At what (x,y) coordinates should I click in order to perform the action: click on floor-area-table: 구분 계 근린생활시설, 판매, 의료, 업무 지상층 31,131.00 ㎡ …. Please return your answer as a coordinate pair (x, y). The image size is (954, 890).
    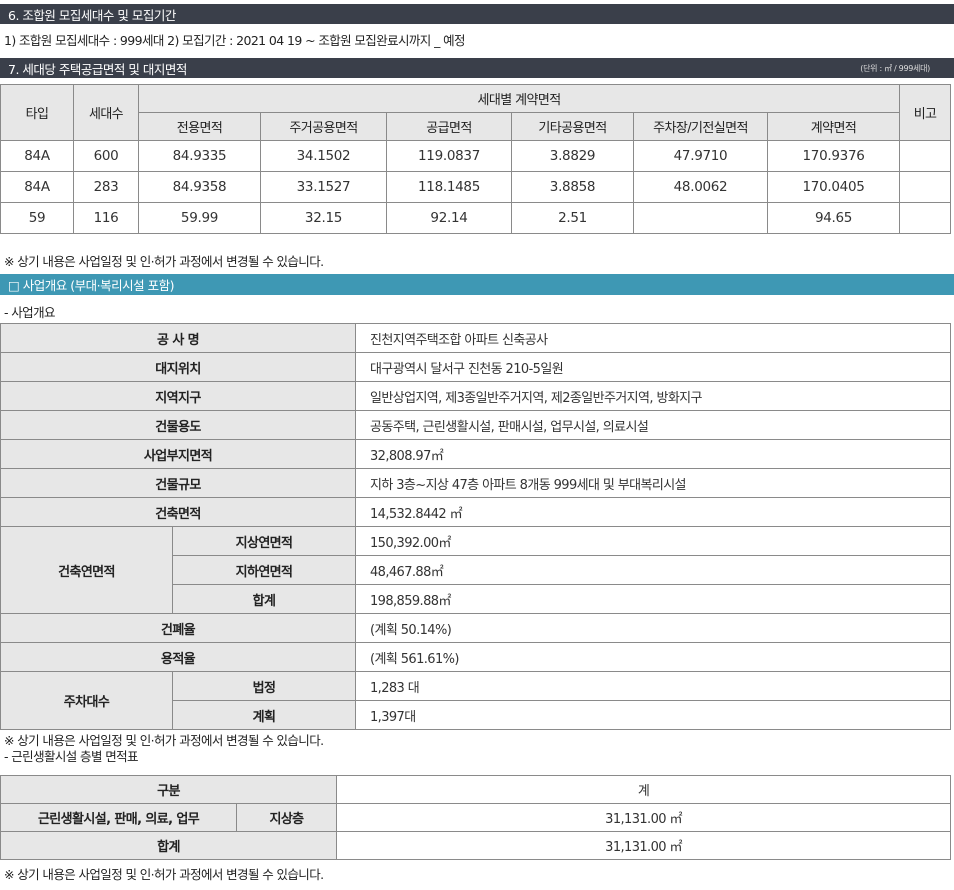
    Looking at the image, I should click on (476, 817).